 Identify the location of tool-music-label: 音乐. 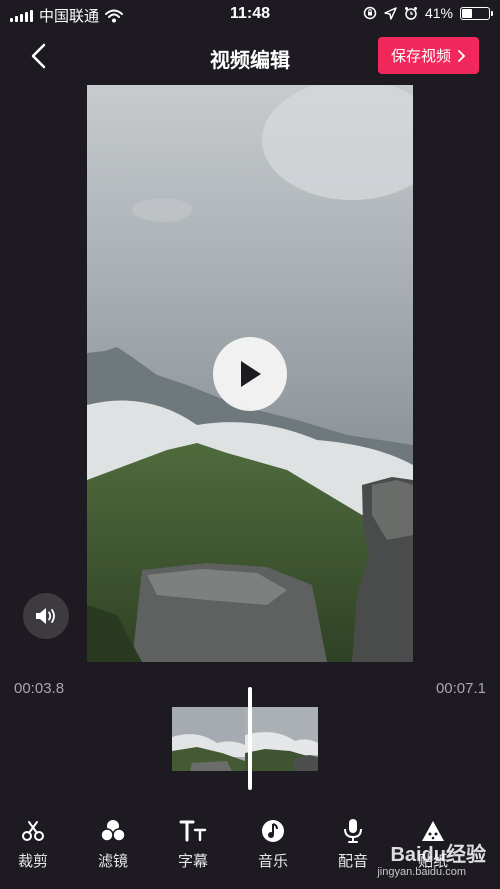
(272, 861).